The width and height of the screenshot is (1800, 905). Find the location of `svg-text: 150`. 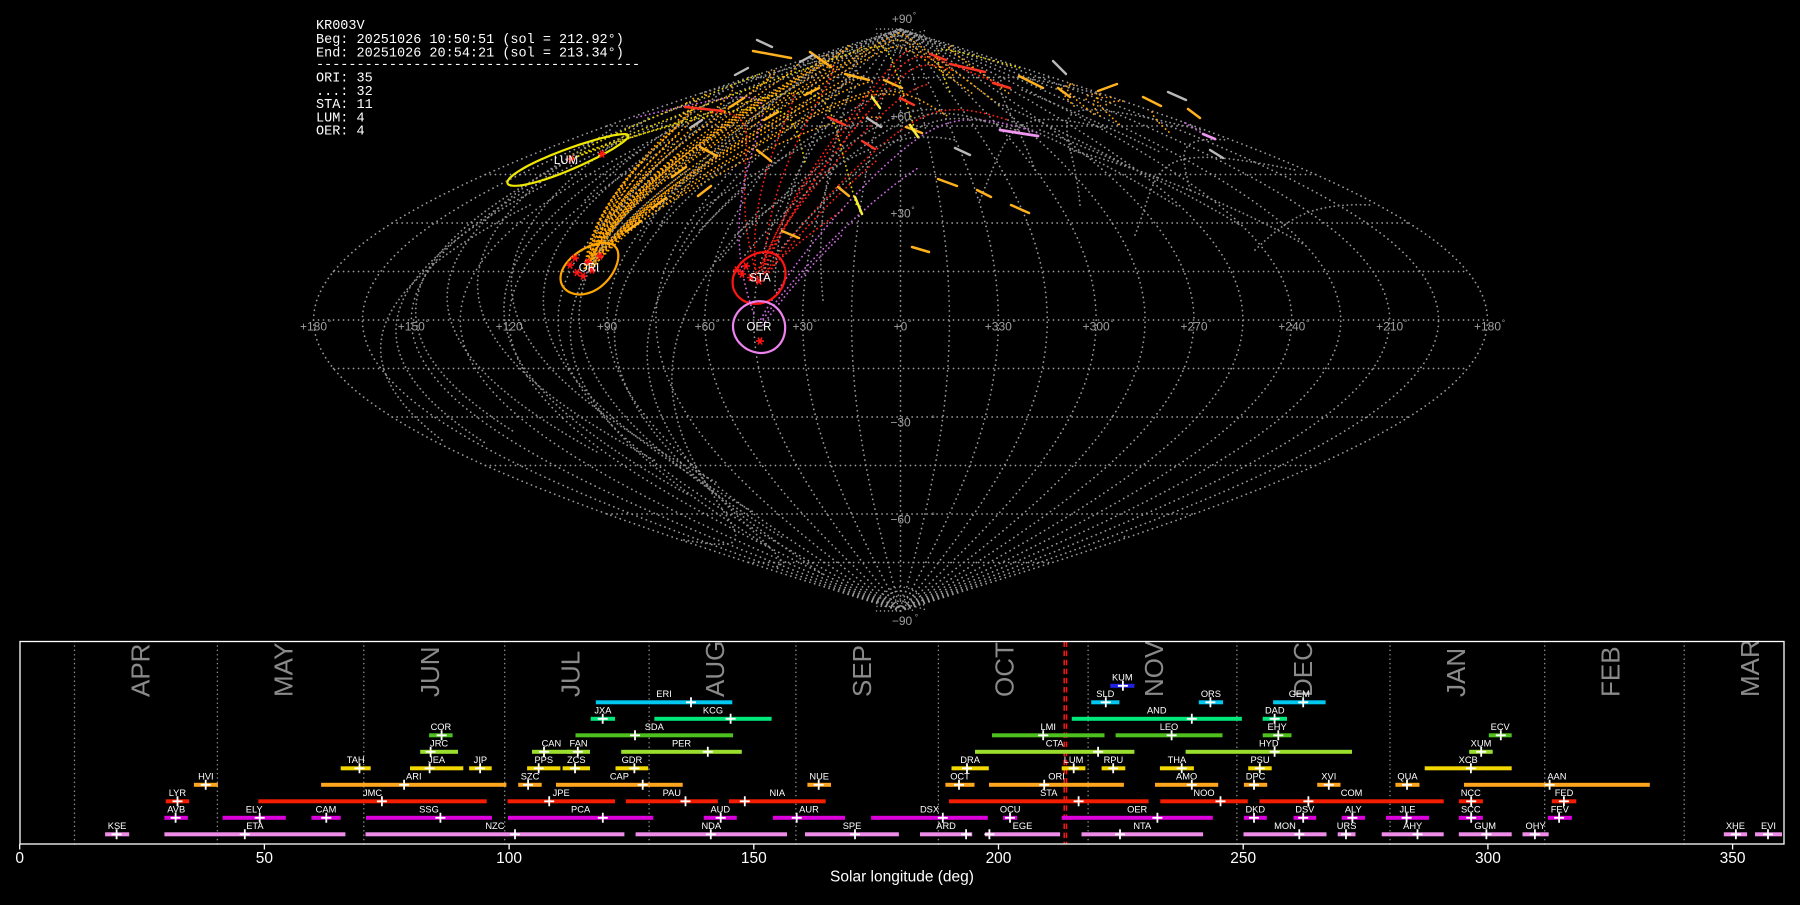

svg-text: 150 is located at coordinates (754, 858).